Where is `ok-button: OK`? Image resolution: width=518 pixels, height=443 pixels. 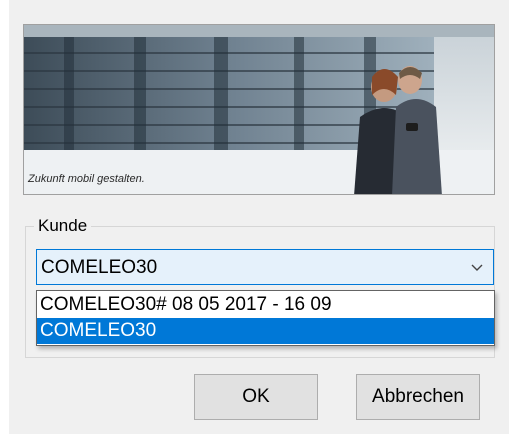
ok-button: OK is located at coordinates (256, 397).